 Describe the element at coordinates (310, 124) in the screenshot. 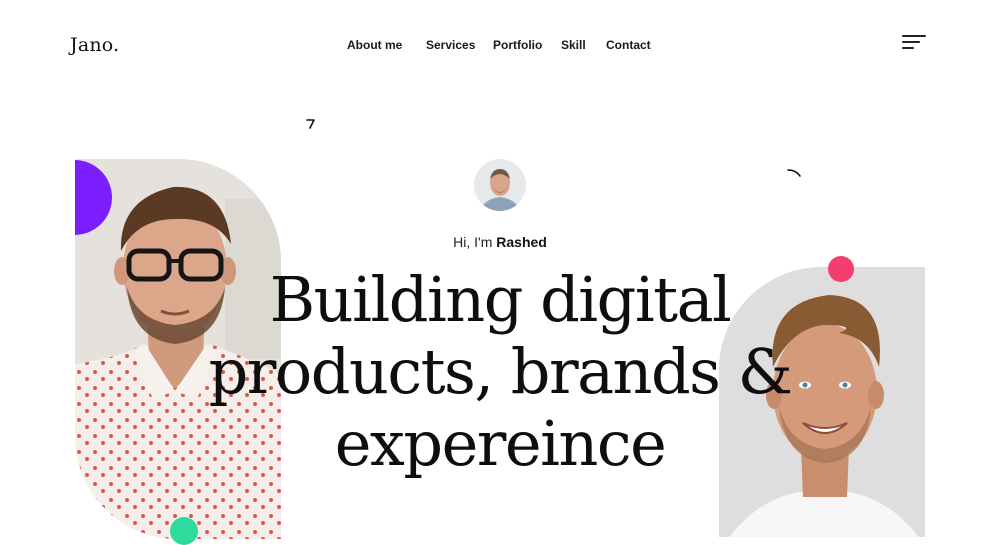

I see `decor-stroke-icon` at that location.